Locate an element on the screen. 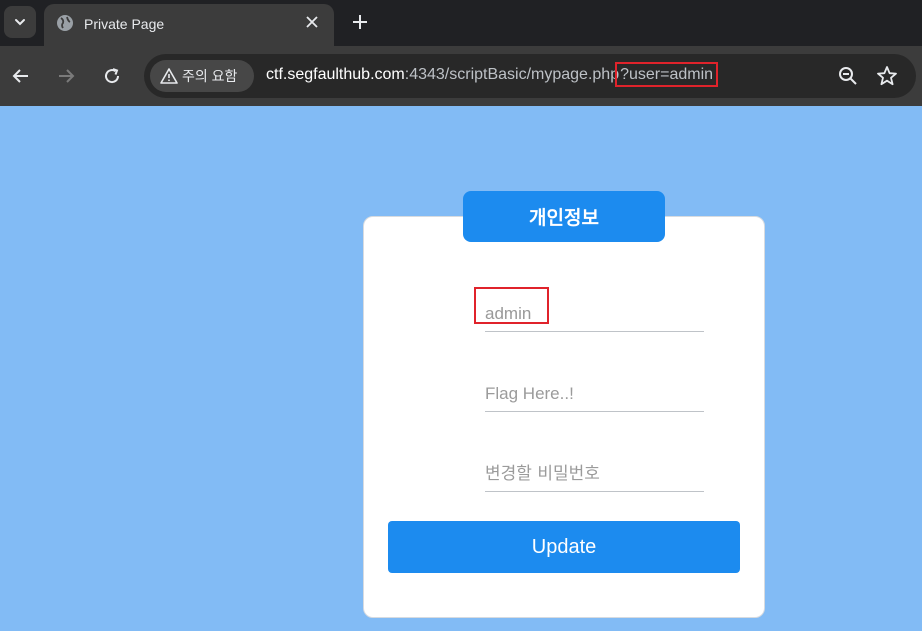  update-button: Update is located at coordinates (564, 547).